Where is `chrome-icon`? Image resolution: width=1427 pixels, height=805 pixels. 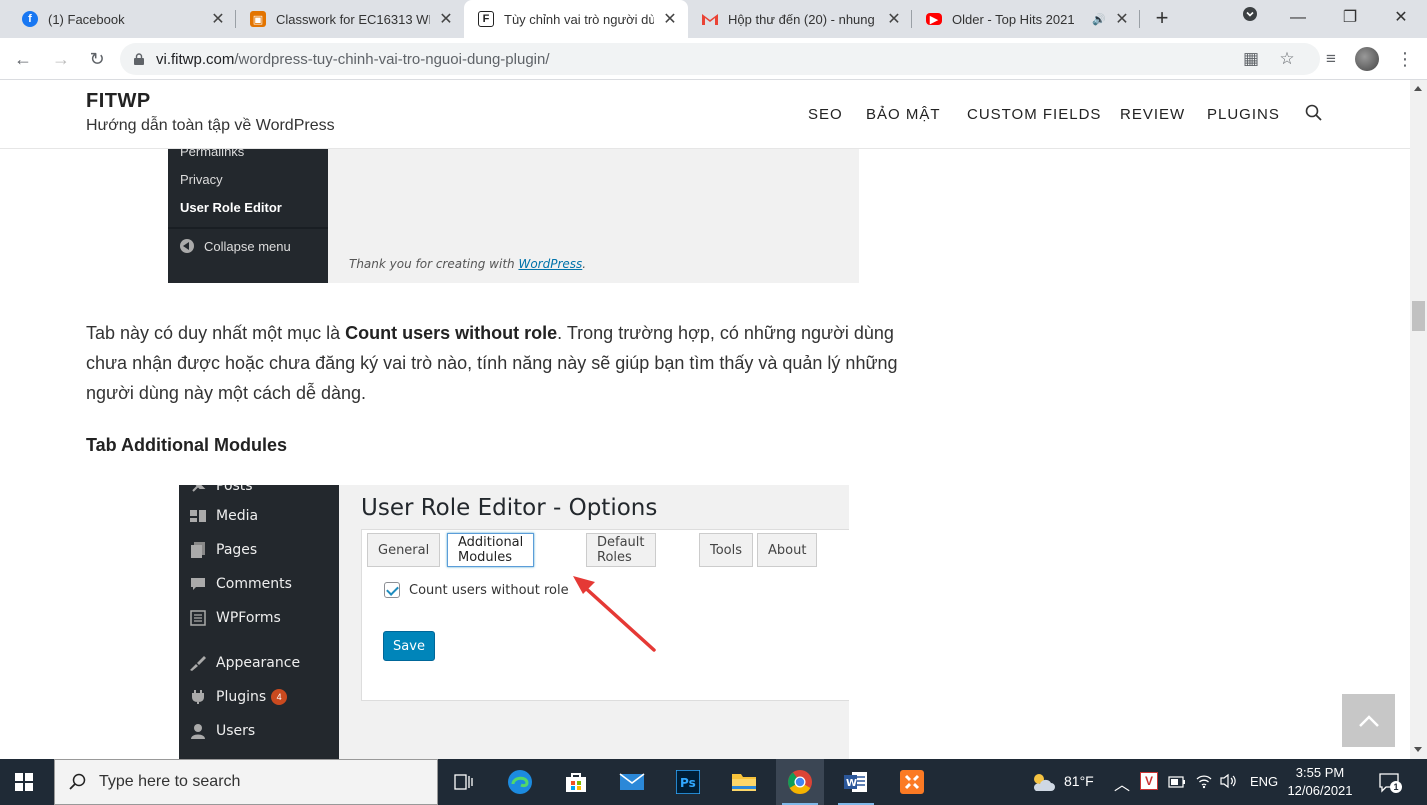 chrome-icon is located at coordinates (800, 782).